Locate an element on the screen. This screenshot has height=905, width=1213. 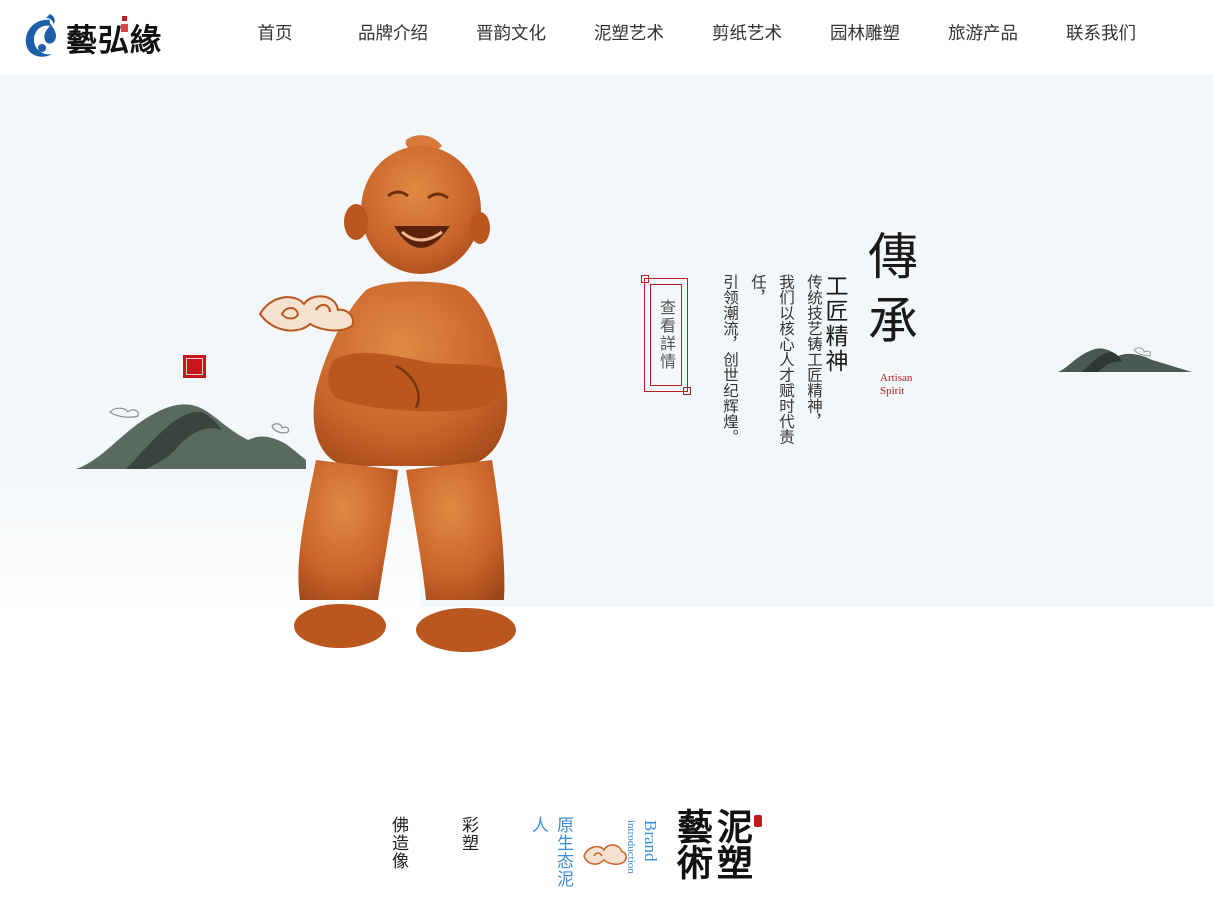
nav-item-garden-sculpture: 园林雕塑 is located at coordinates (865, 35).